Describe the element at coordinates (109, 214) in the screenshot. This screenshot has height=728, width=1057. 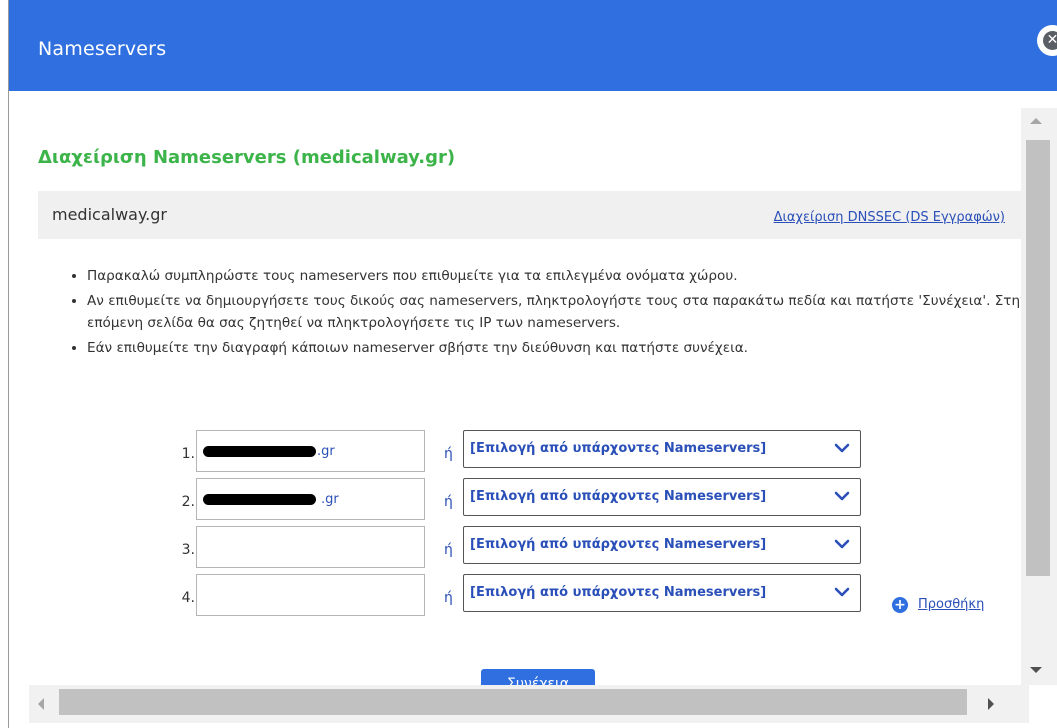
I see `domain-name: medicalway.gr` at that location.